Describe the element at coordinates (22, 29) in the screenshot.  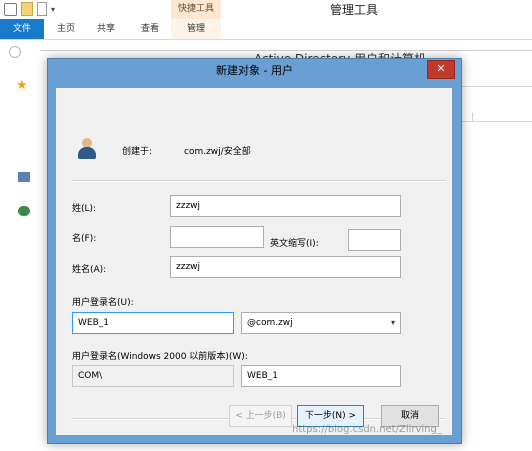
I see `tab-file: 文件` at that location.